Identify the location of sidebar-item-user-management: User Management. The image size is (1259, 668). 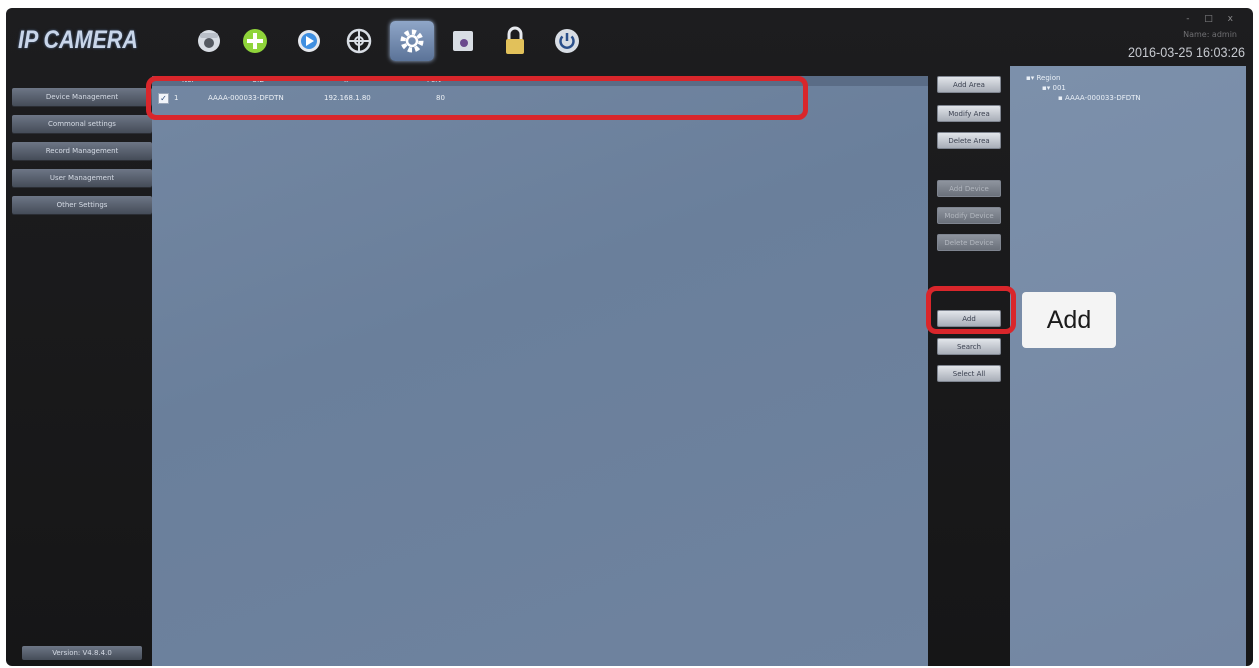
(82, 178).